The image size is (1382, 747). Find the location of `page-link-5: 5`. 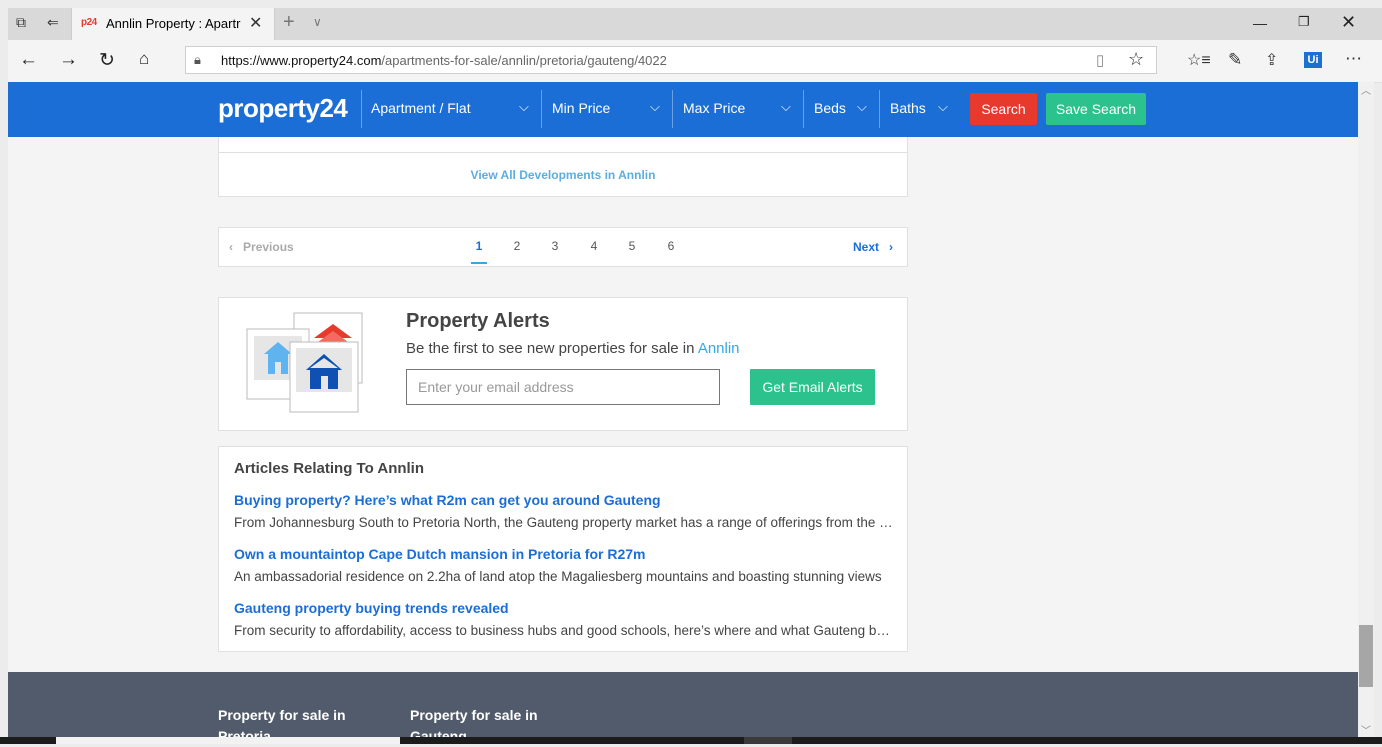

page-link-5: 5 is located at coordinates (632, 246).